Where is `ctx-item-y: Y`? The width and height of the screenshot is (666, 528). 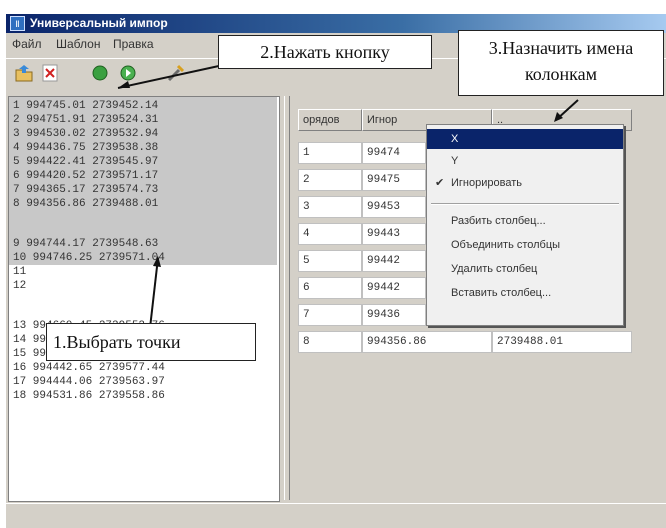
ctx-item-y: Y is located at coordinates (525, 161).